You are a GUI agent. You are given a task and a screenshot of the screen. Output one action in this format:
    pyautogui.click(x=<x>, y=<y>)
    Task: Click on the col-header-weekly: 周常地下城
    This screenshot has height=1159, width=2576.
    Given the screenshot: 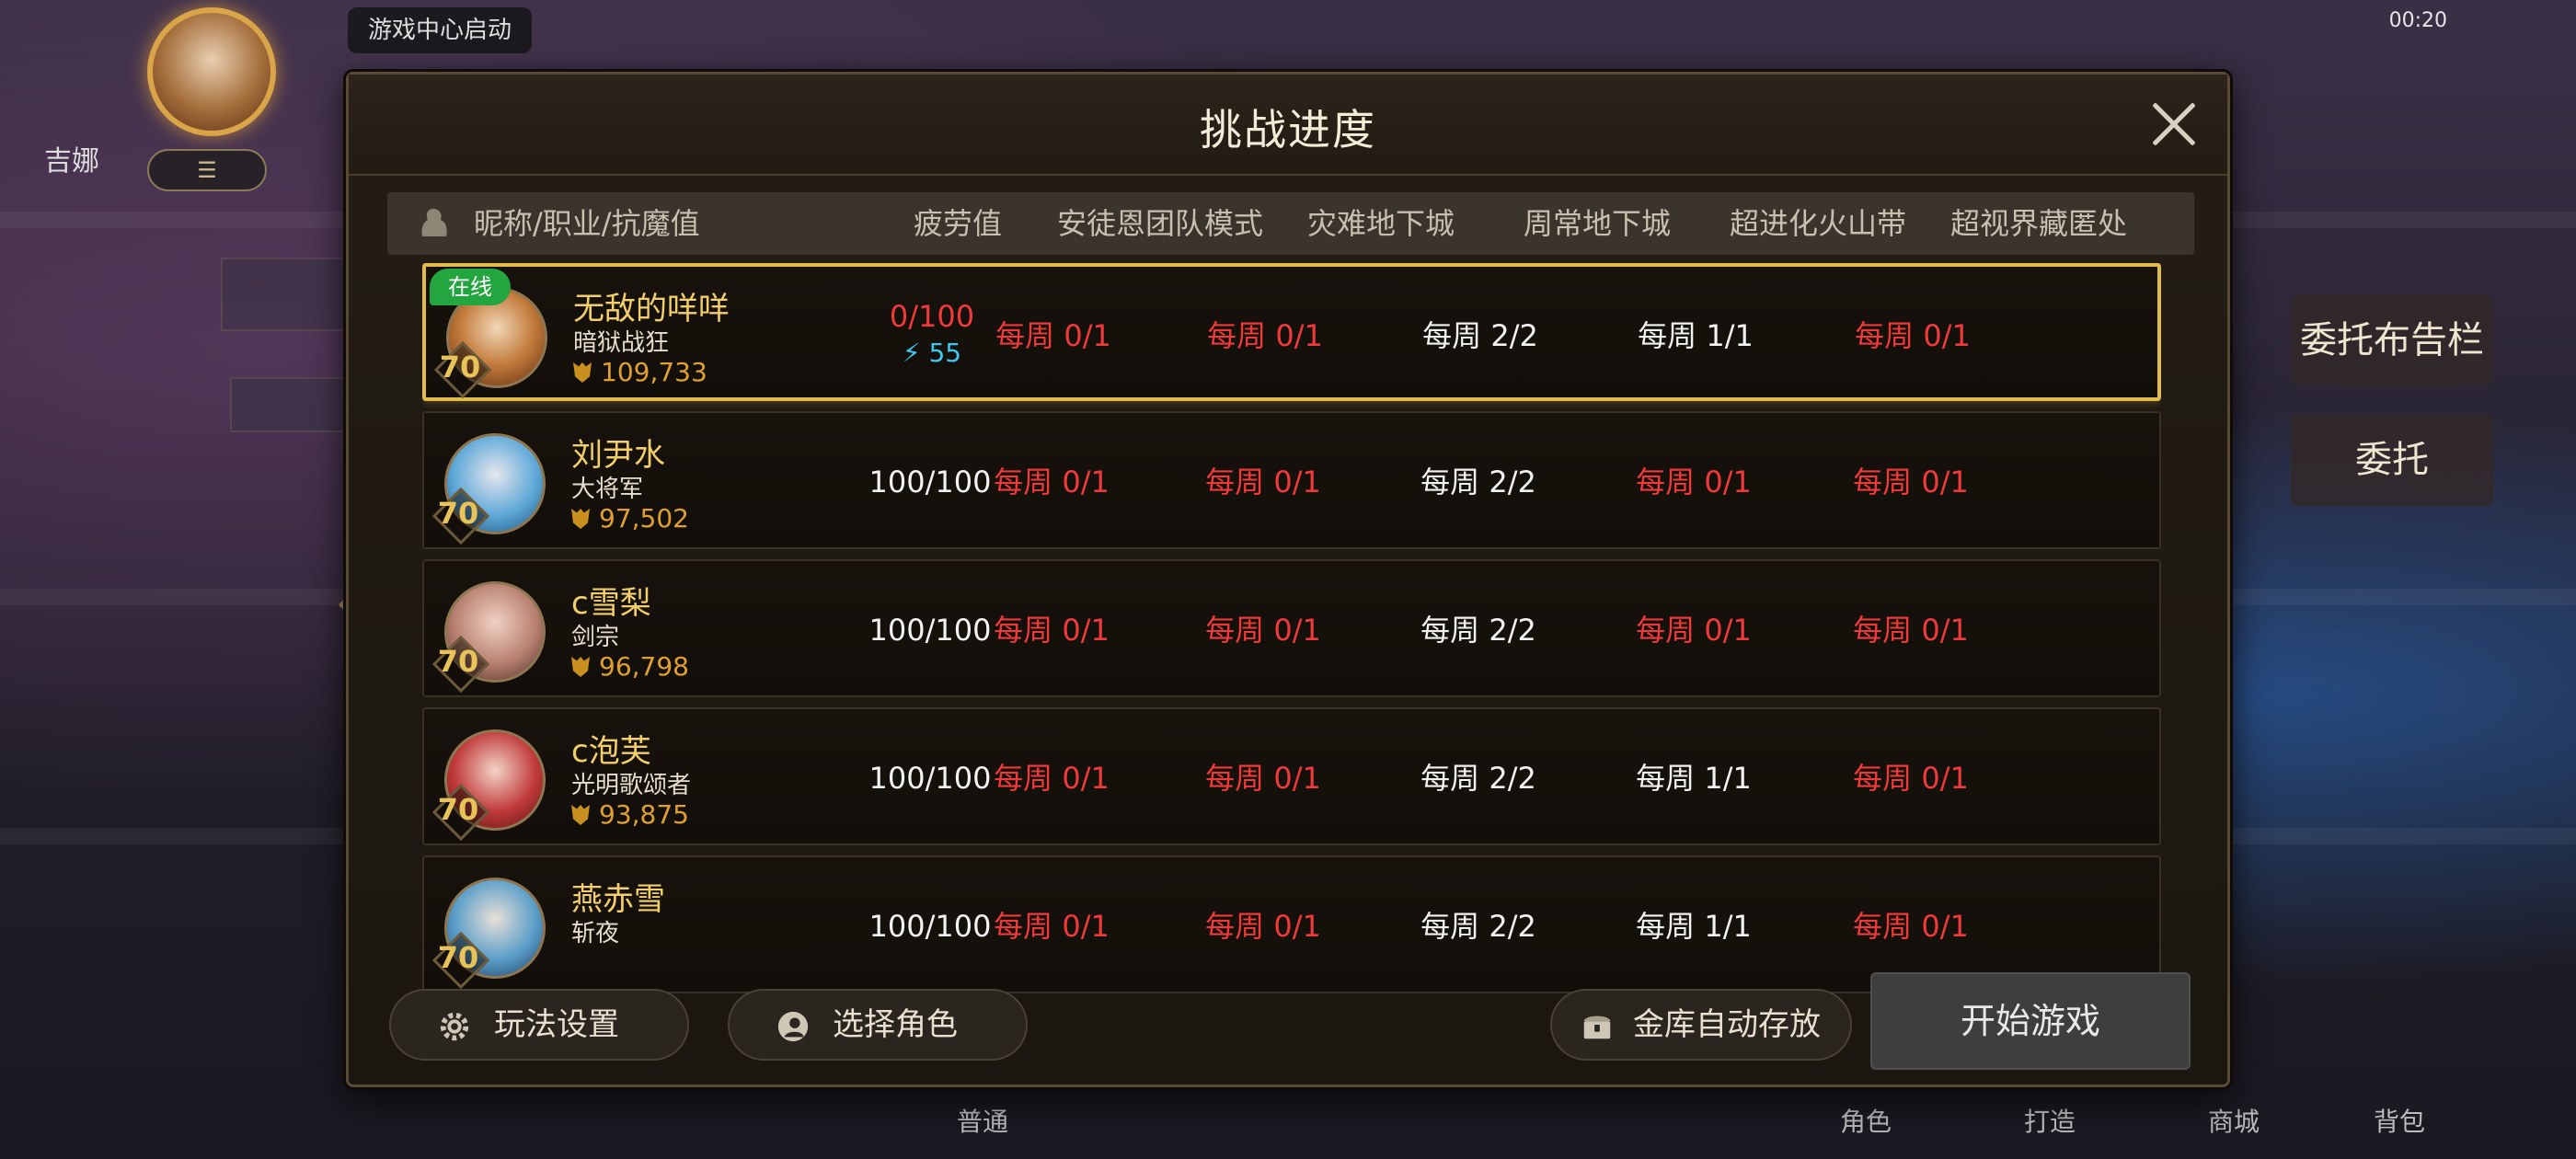 What is the action you would take?
    pyautogui.click(x=1597, y=223)
    